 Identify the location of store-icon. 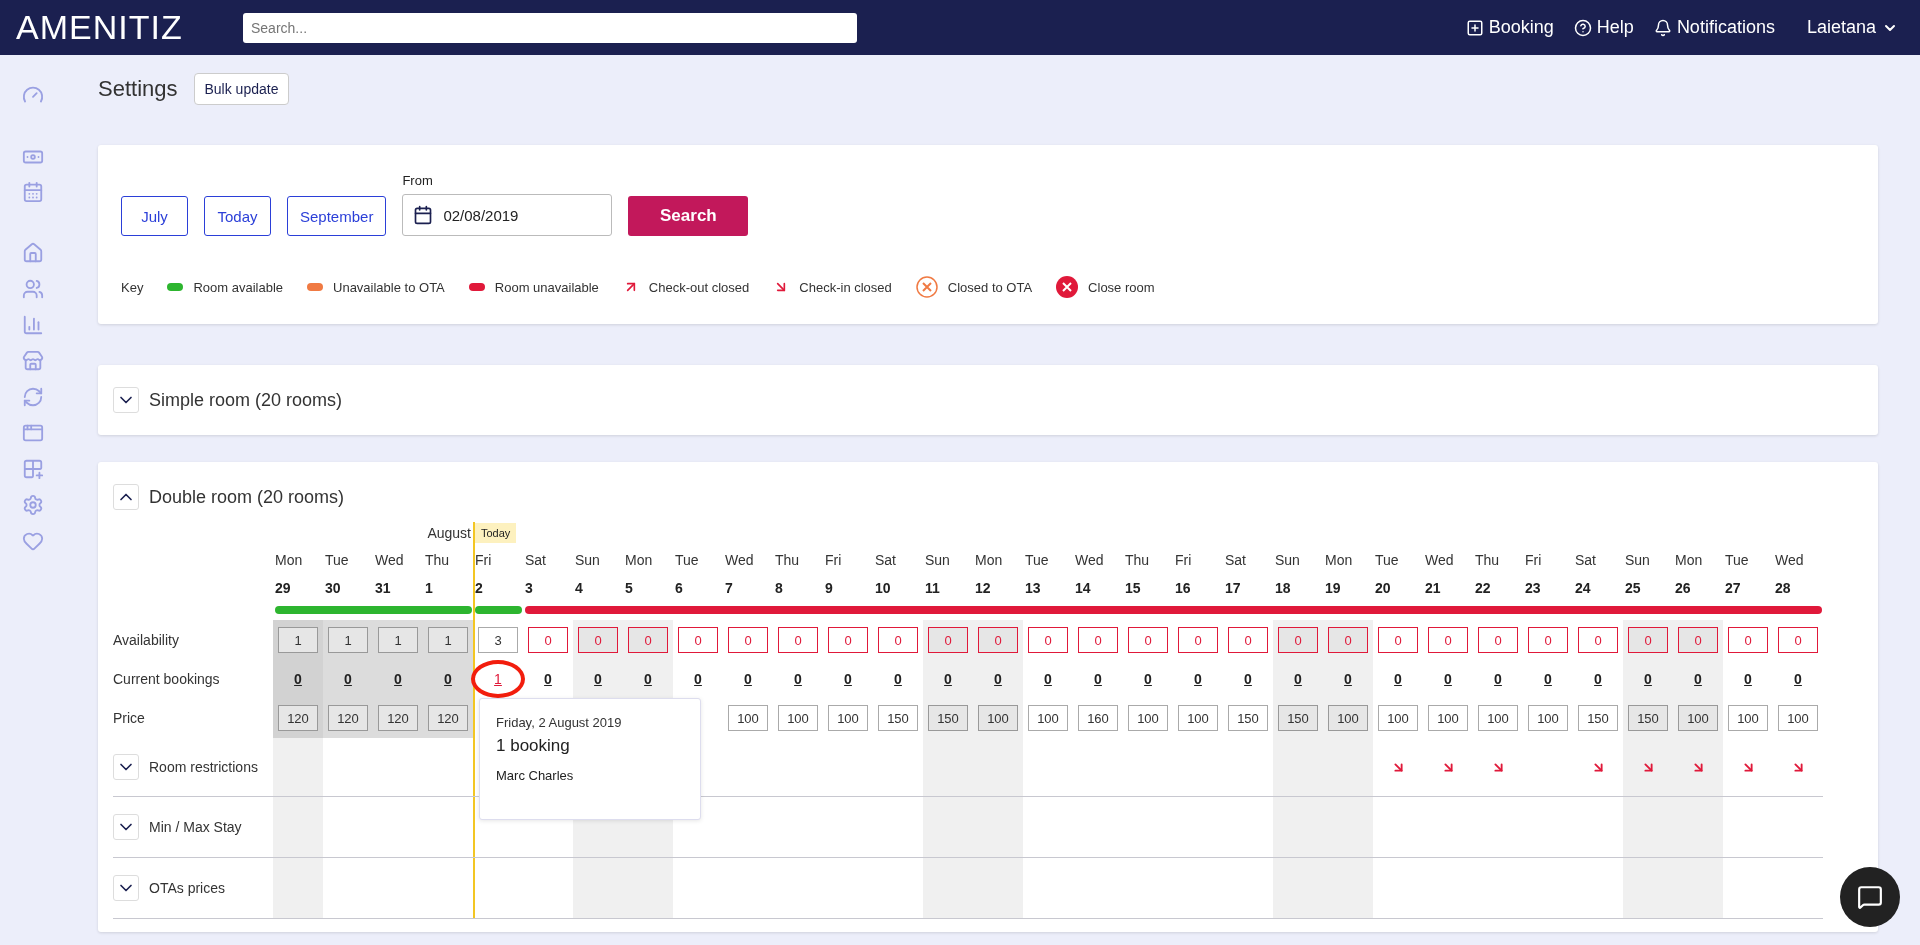
(33, 361).